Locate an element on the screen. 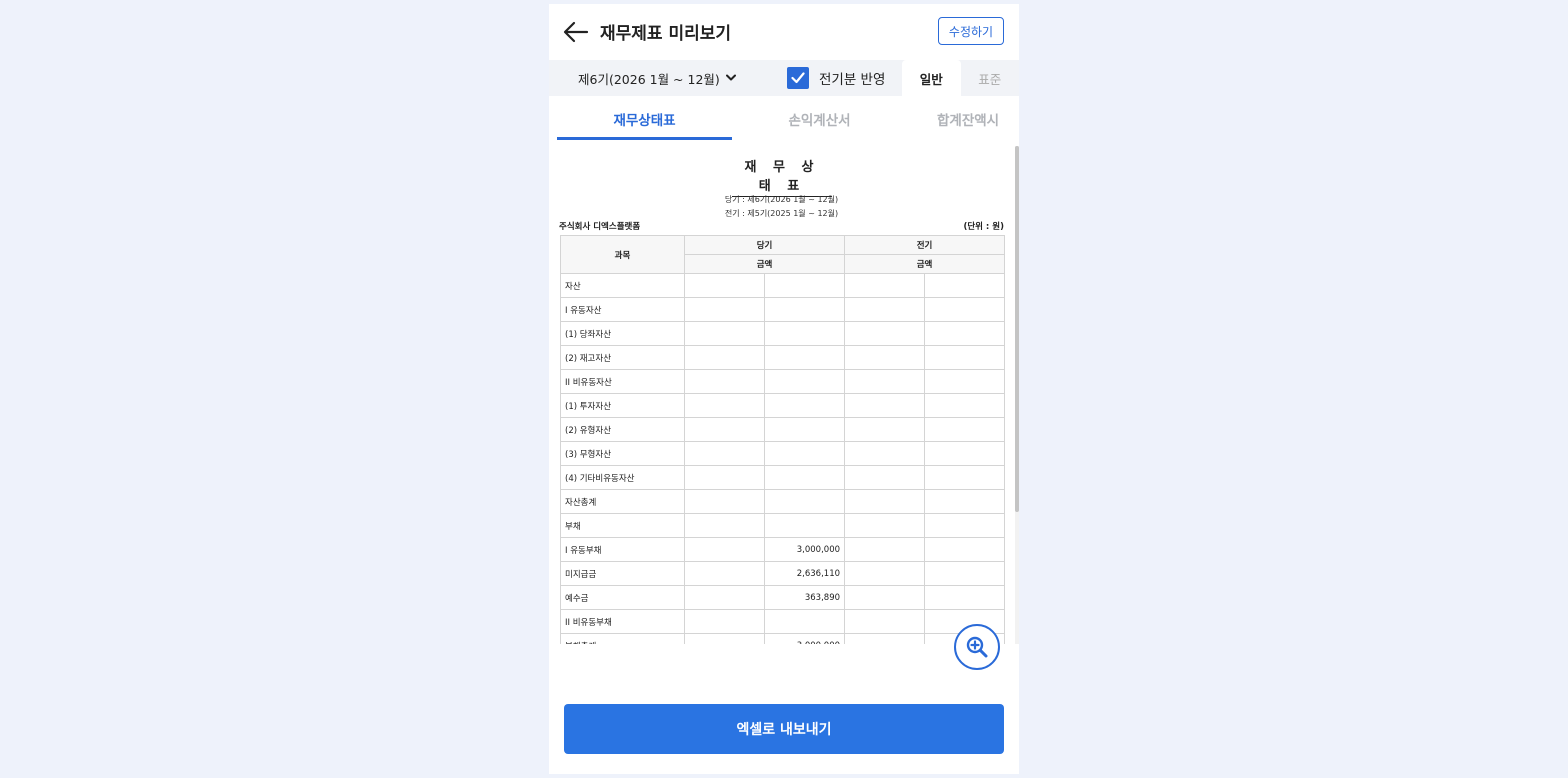 This screenshot has width=1568, height=778. table-row: II 비유동부채 is located at coordinates (783, 621).